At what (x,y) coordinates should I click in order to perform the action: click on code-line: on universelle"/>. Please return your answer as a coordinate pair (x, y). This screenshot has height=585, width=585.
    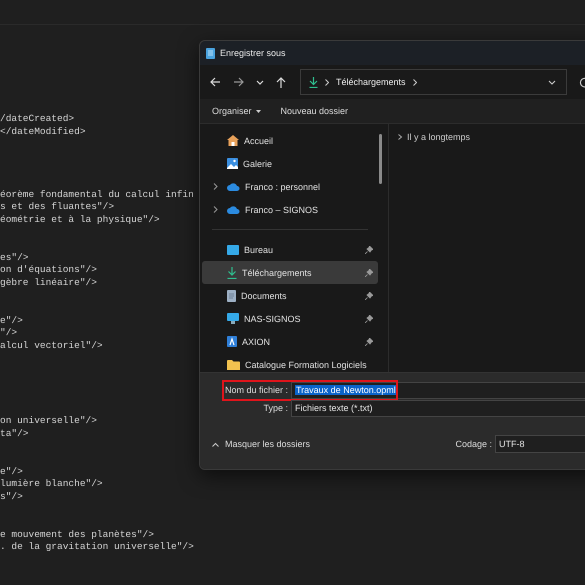
    Looking at the image, I should click on (48, 421).